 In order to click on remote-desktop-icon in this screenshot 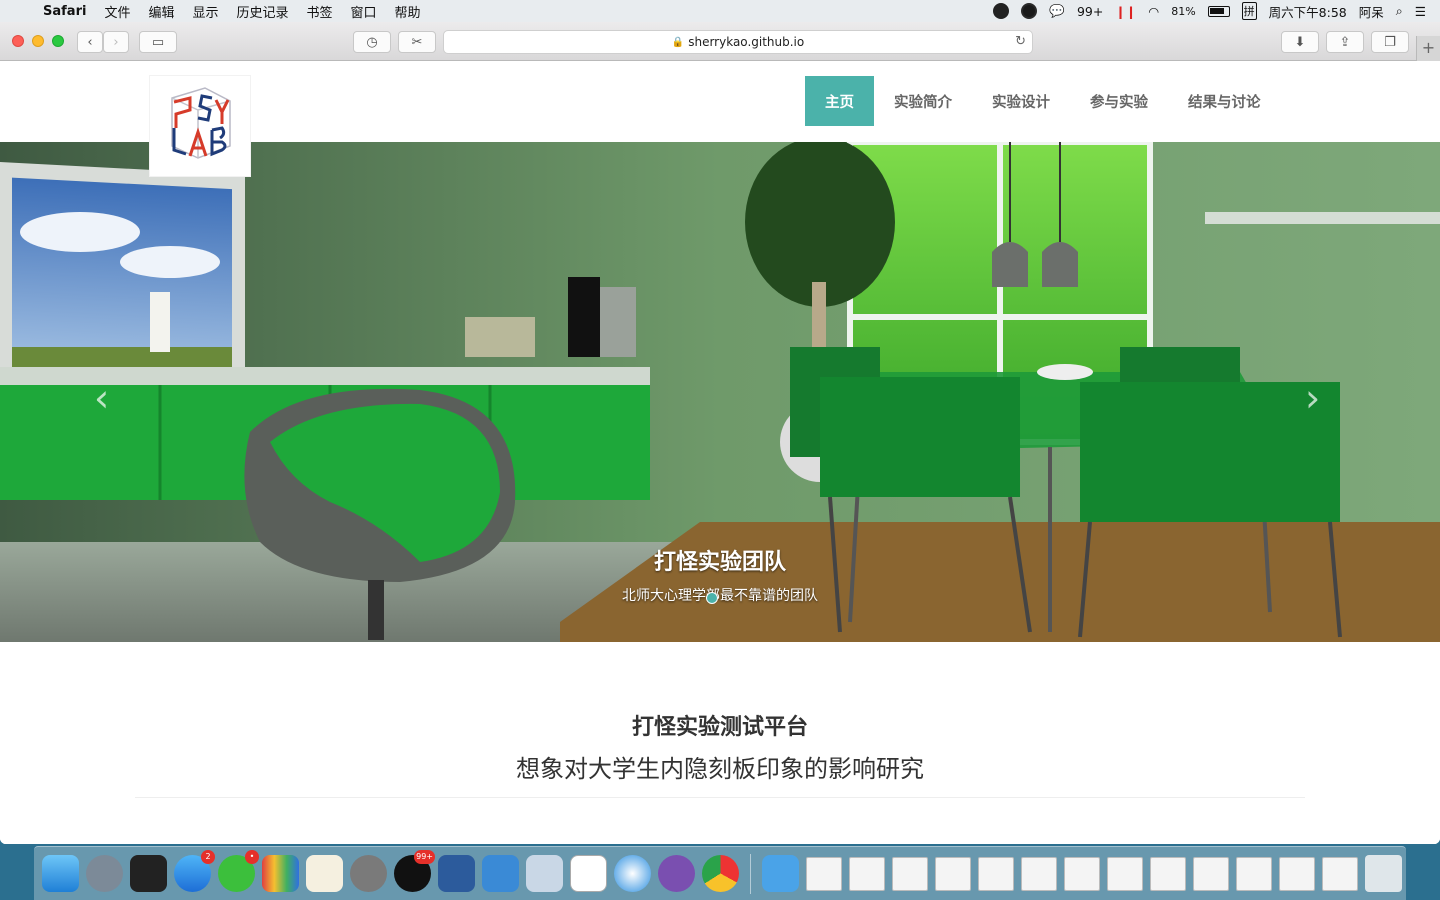, I will do `click(456, 873)`.